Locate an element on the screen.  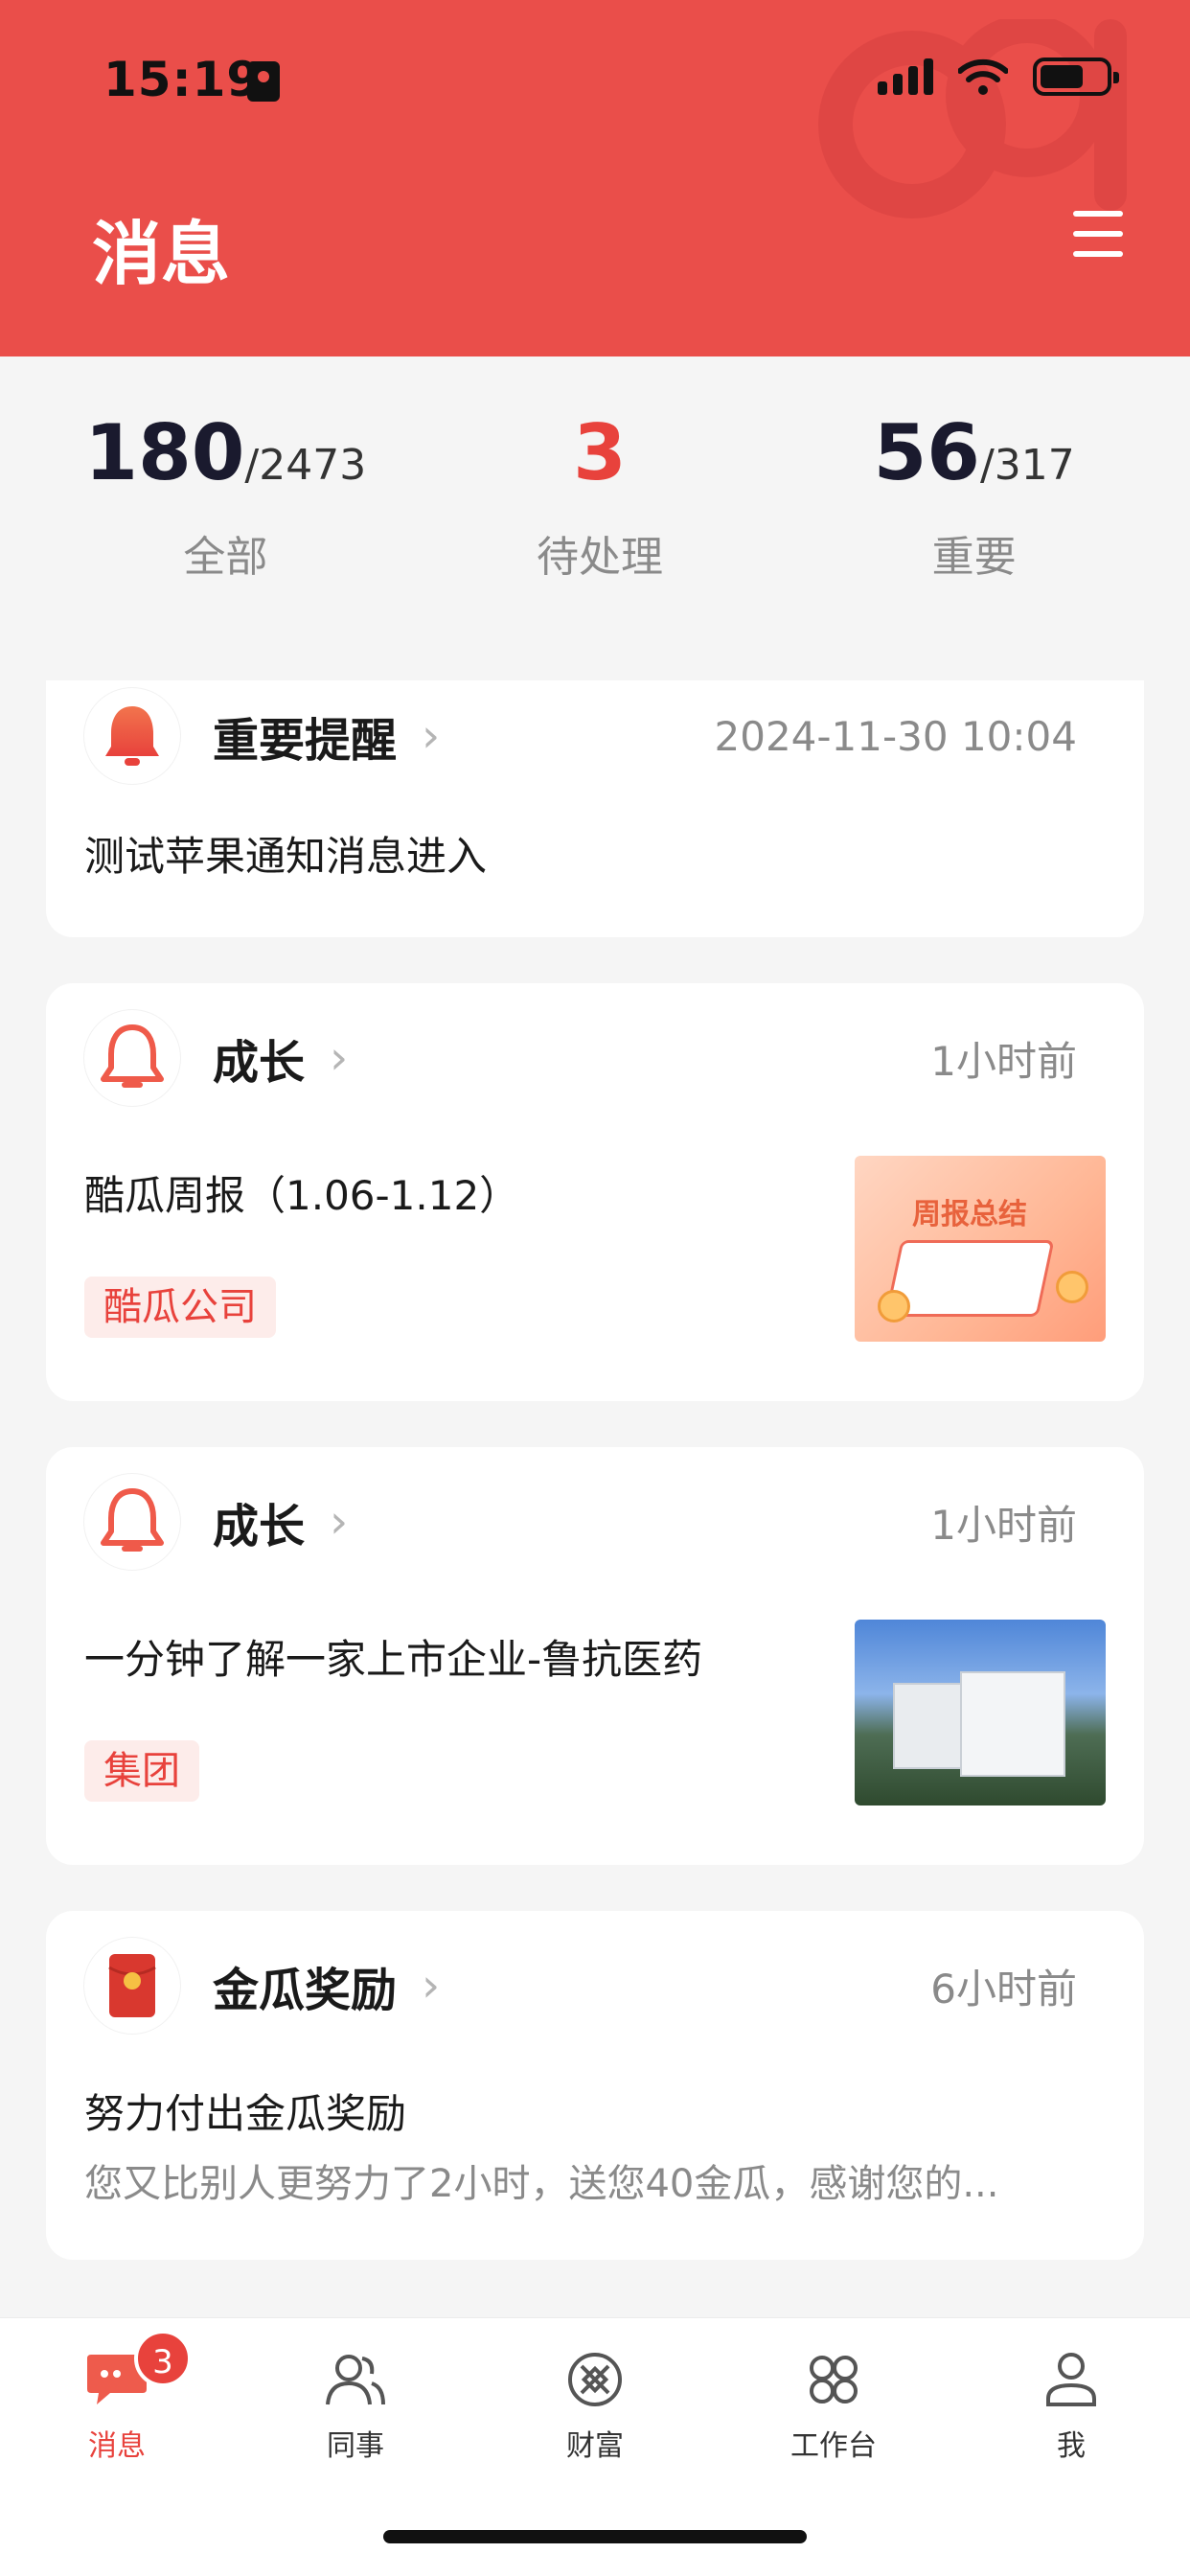
message-stats: 180 /2473 全部 3 待处理 56 /317 重要 is located at coordinates (595, 500).